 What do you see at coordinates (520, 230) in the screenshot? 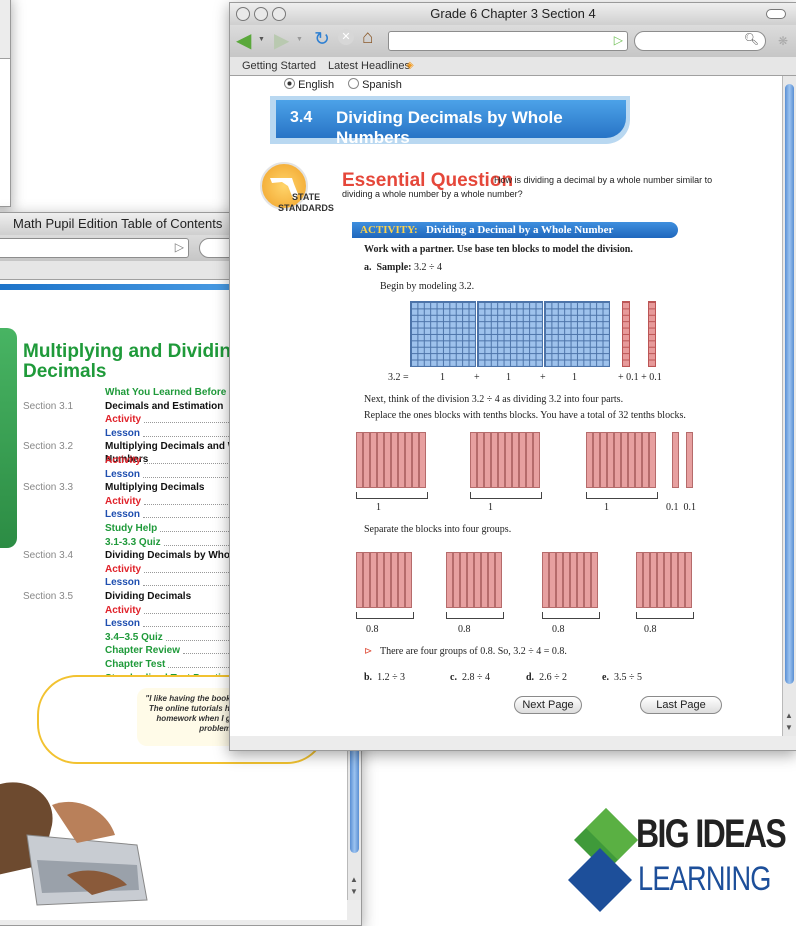
I see `activity-title: Dividing a Decimal by a Whole Number` at bounding box center [520, 230].